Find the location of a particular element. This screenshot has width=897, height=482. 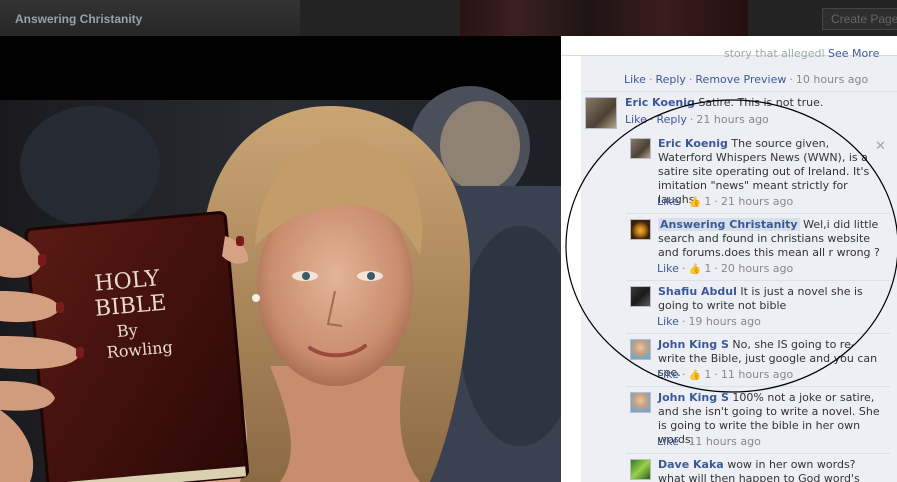

comment-actions: Like · 11 hours ago is located at coordinates (709, 441).